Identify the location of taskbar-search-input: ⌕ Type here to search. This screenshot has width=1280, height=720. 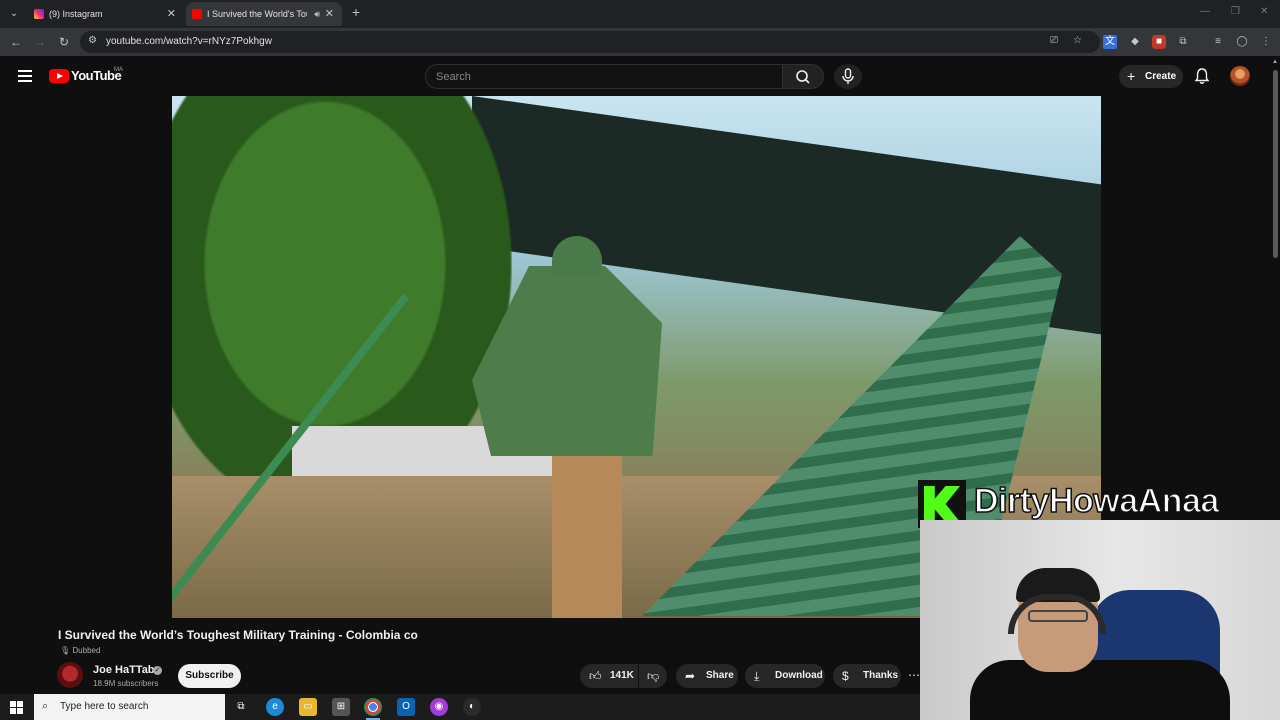
(129, 707).